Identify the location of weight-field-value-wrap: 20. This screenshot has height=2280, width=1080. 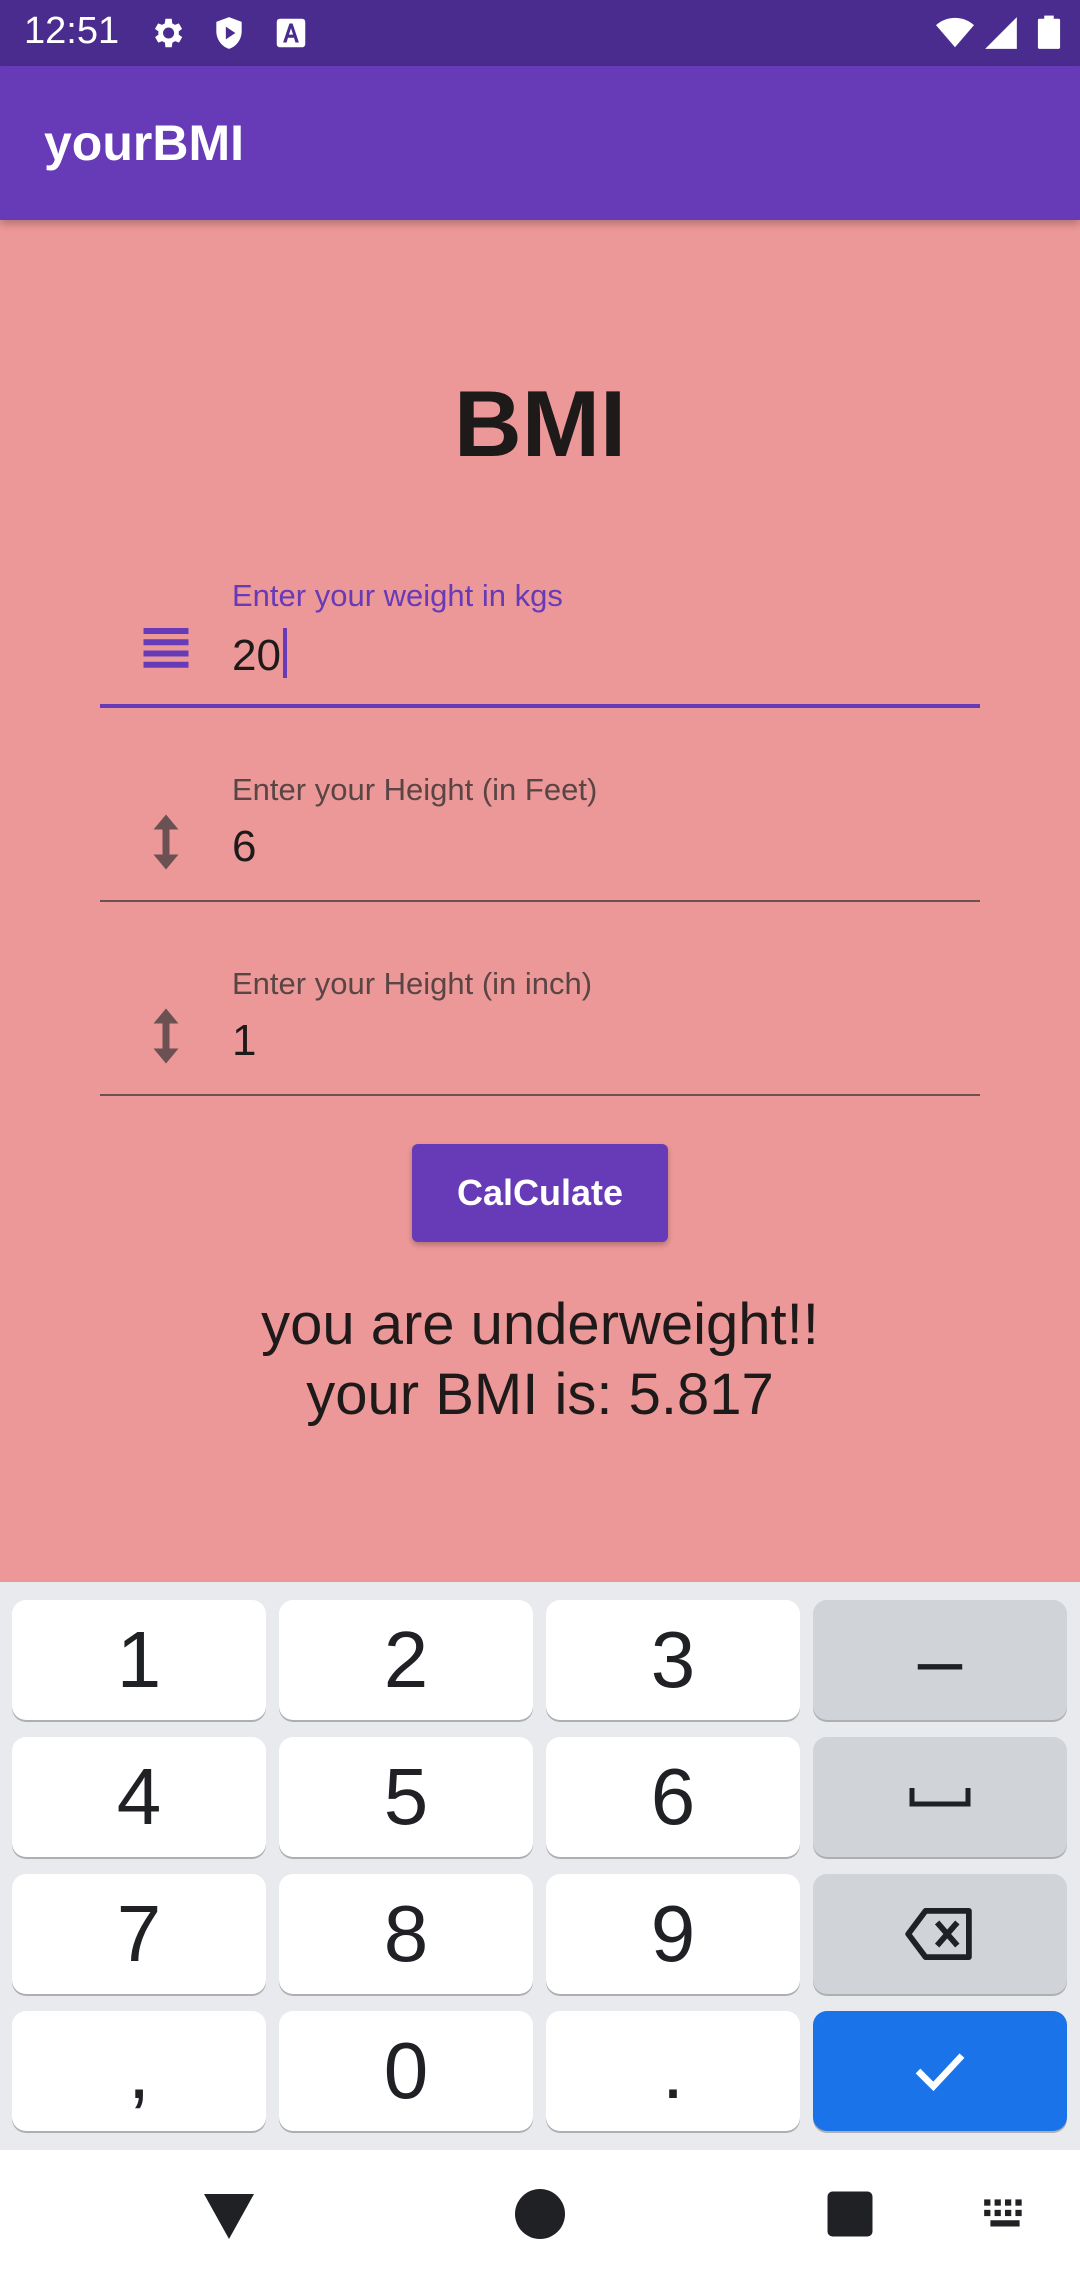
(259, 654).